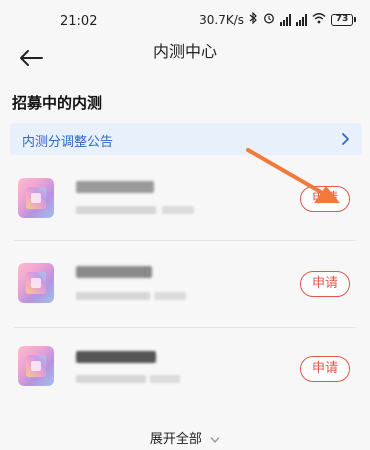 This screenshot has width=370, height=450. What do you see at coordinates (68, 142) in the screenshot?
I see `notice-label: 内测分调整公告` at bounding box center [68, 142].